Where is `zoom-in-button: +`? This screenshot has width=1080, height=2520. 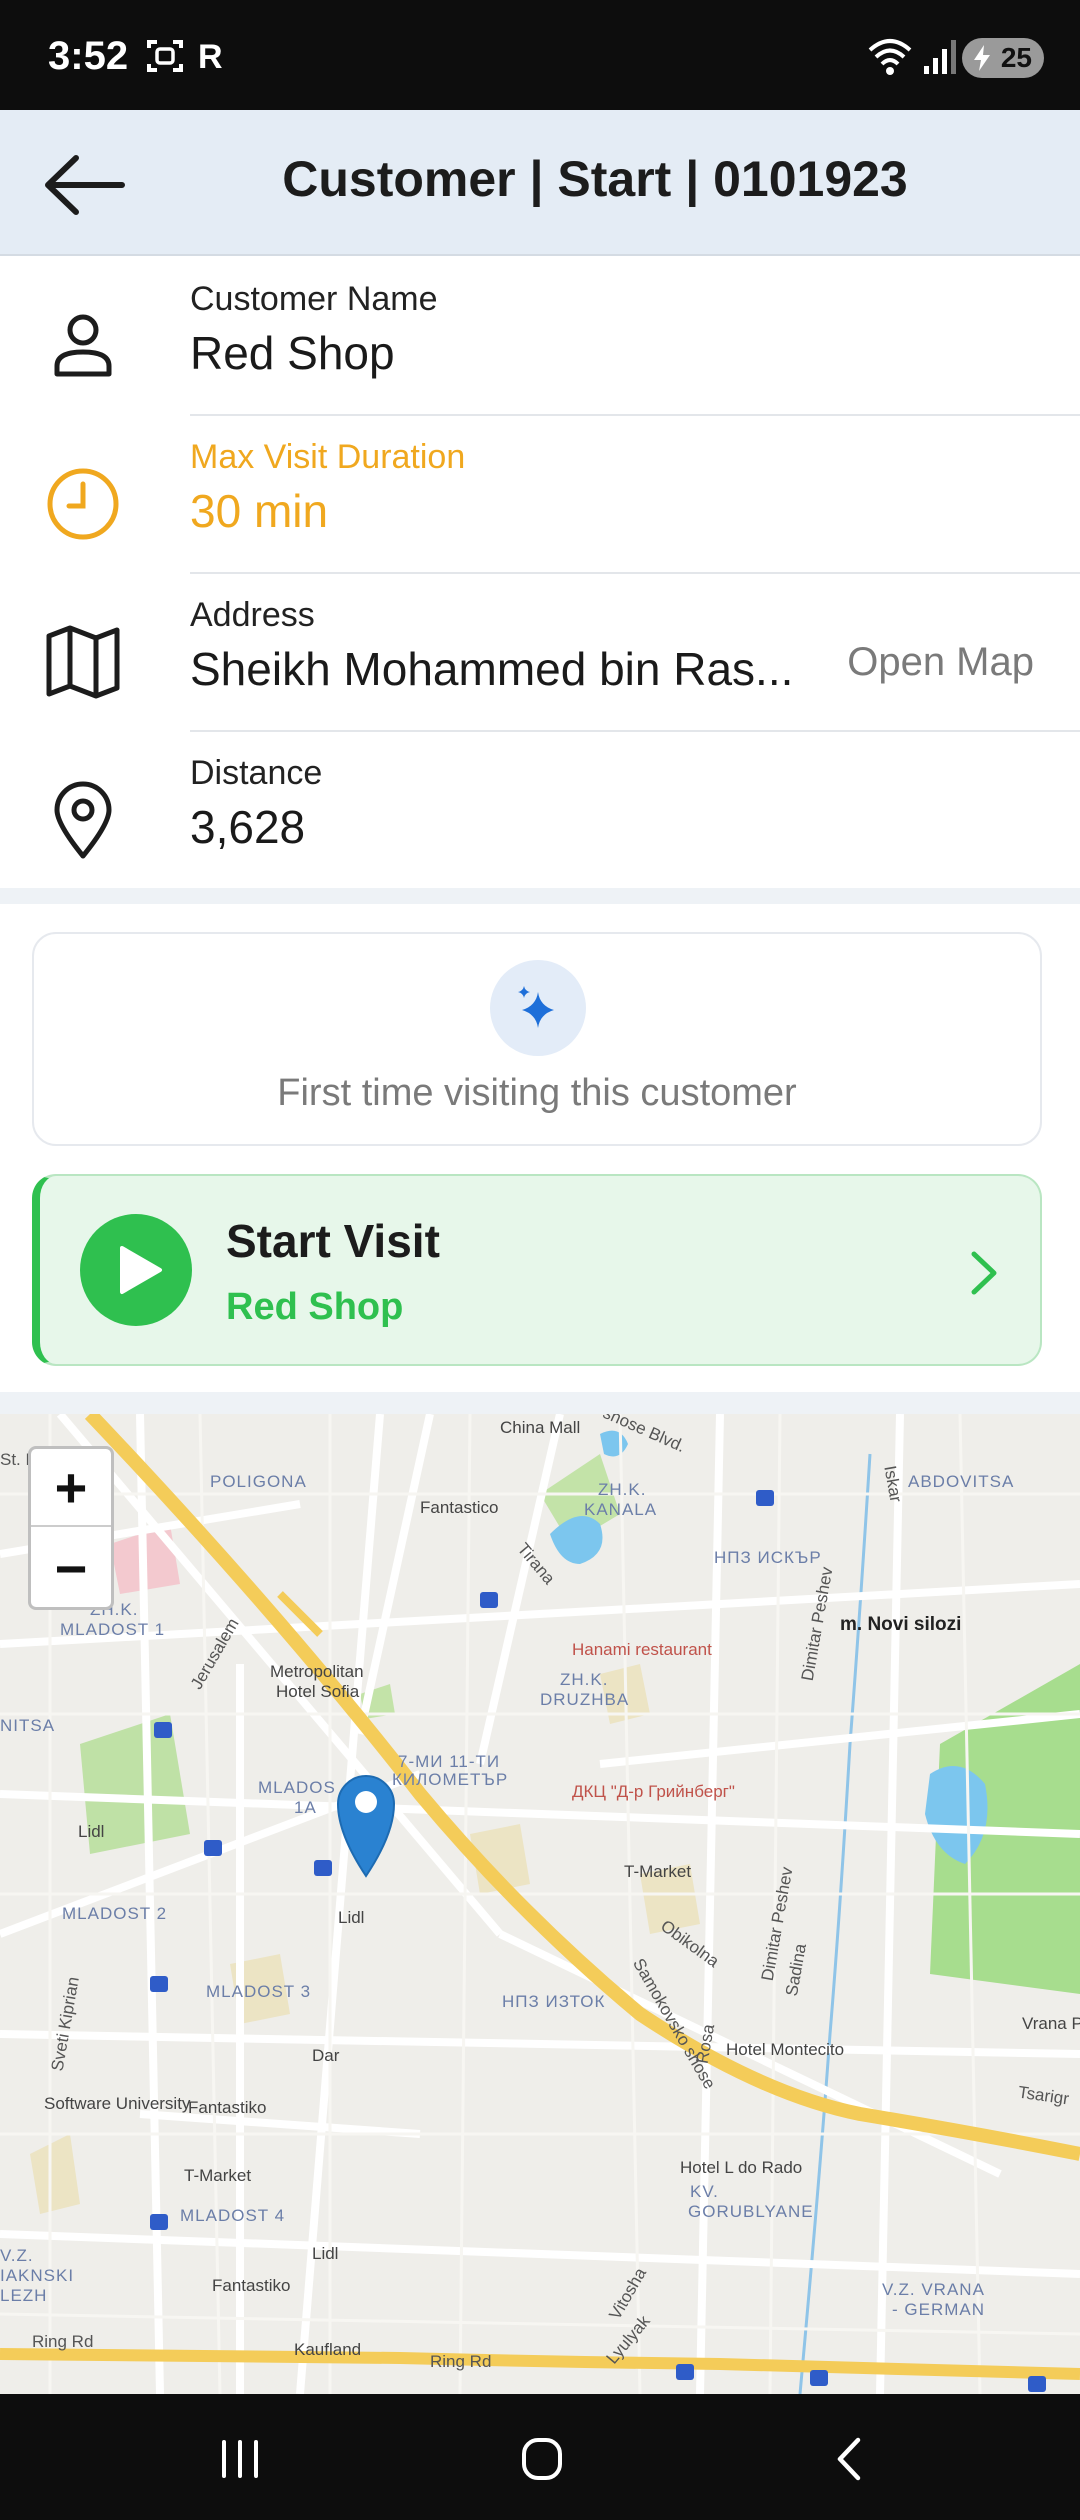
zoom-in-button: + is located at coordinates (71, 1488).